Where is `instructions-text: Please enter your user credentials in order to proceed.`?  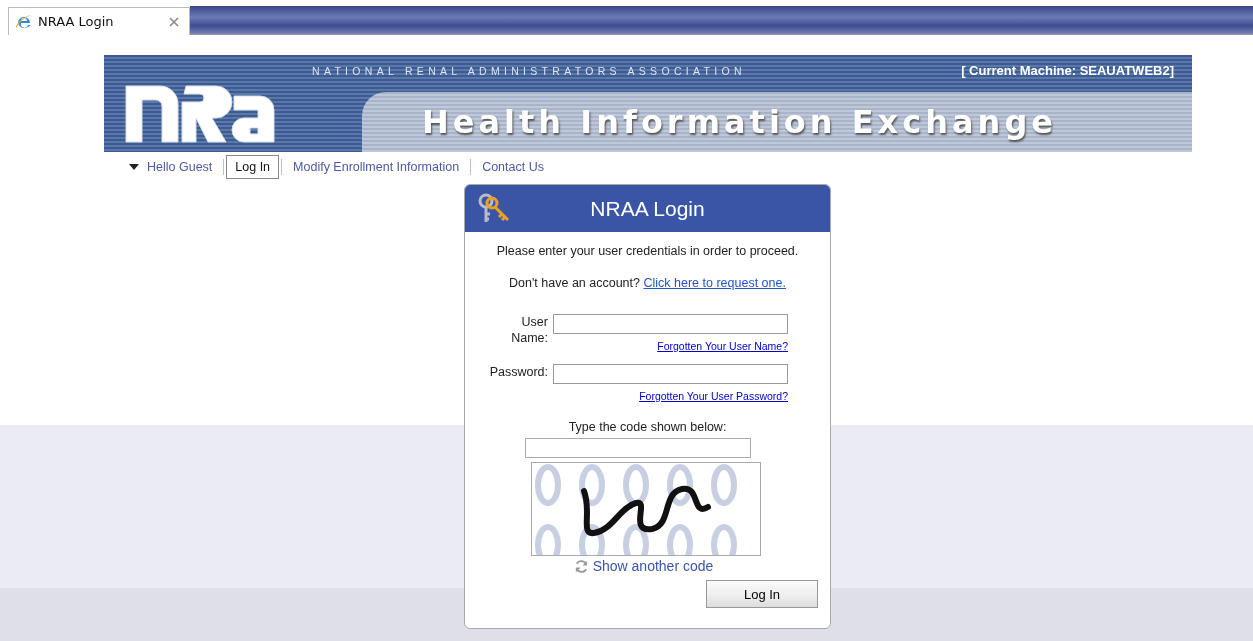 instructions-text: Please enter your user credentials in order to proceed. is located at coordinates (647, 251).